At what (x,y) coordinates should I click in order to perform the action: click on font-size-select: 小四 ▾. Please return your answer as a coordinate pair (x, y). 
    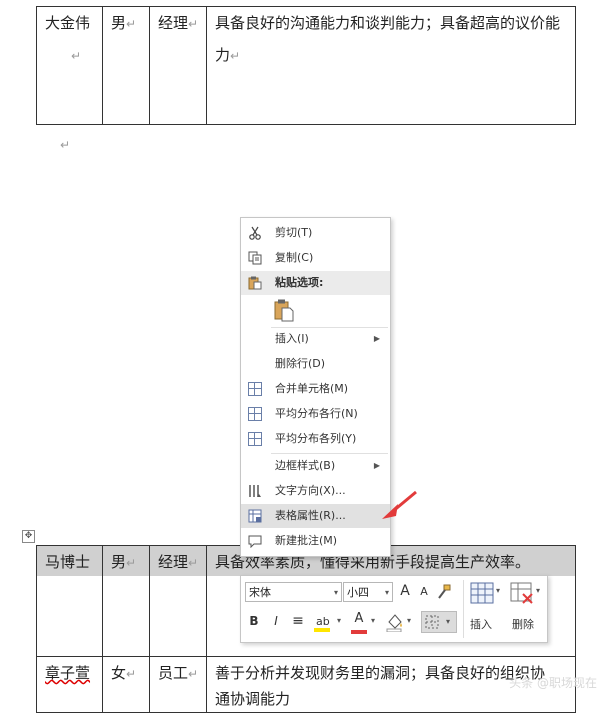
    Looking at the image, I should click on (368, 592).